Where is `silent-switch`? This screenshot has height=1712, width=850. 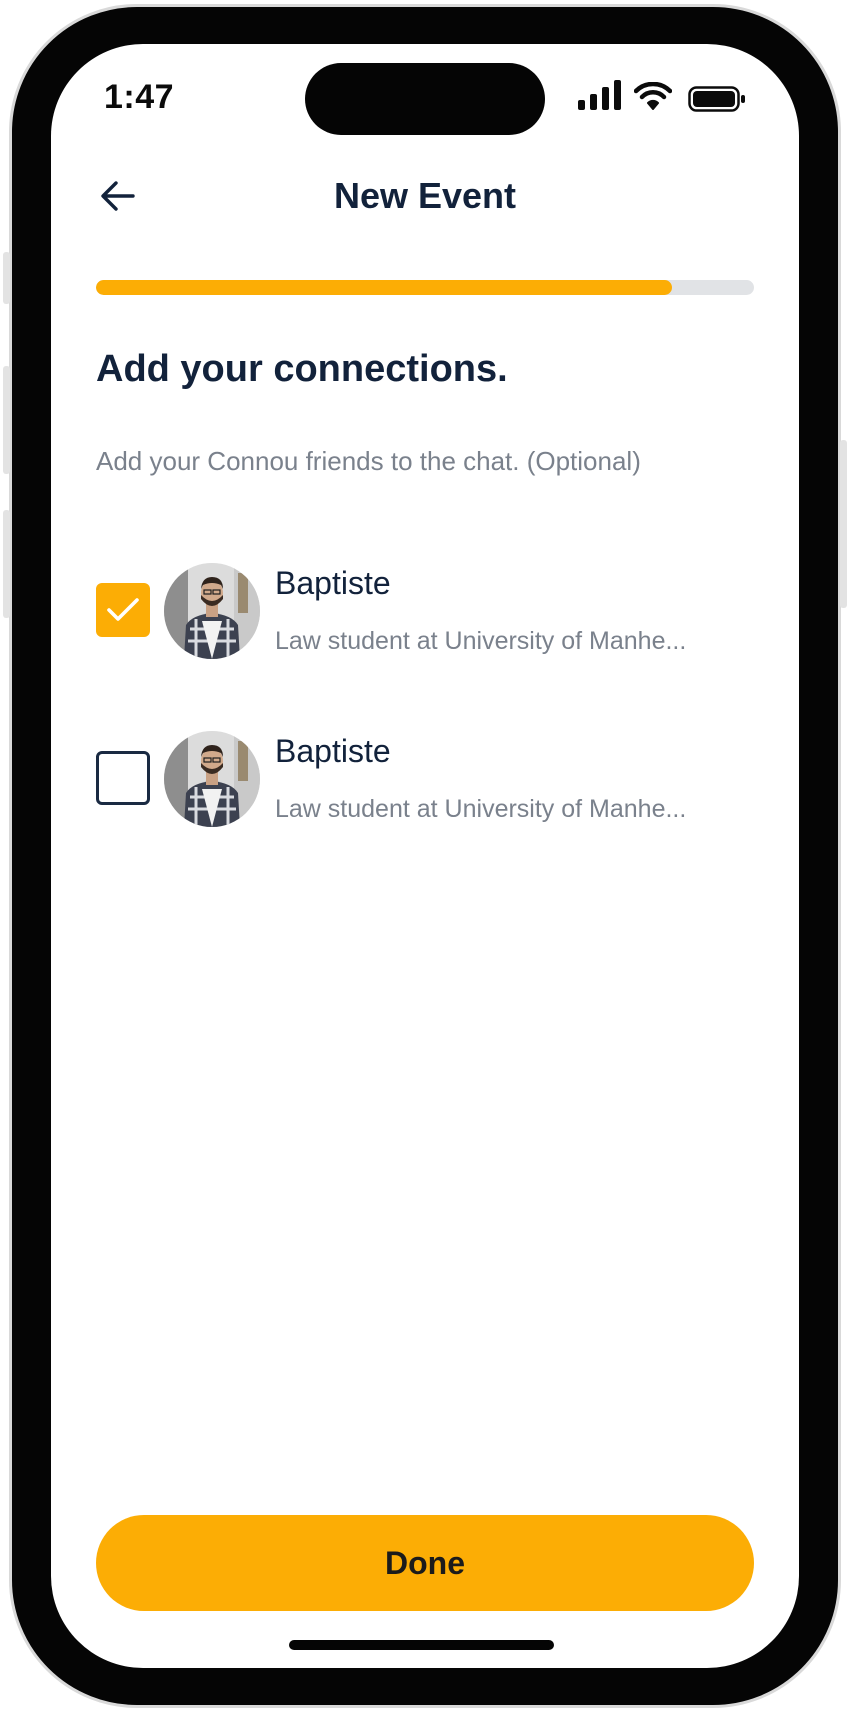
silent-switch is located at coordinates (6, 278).